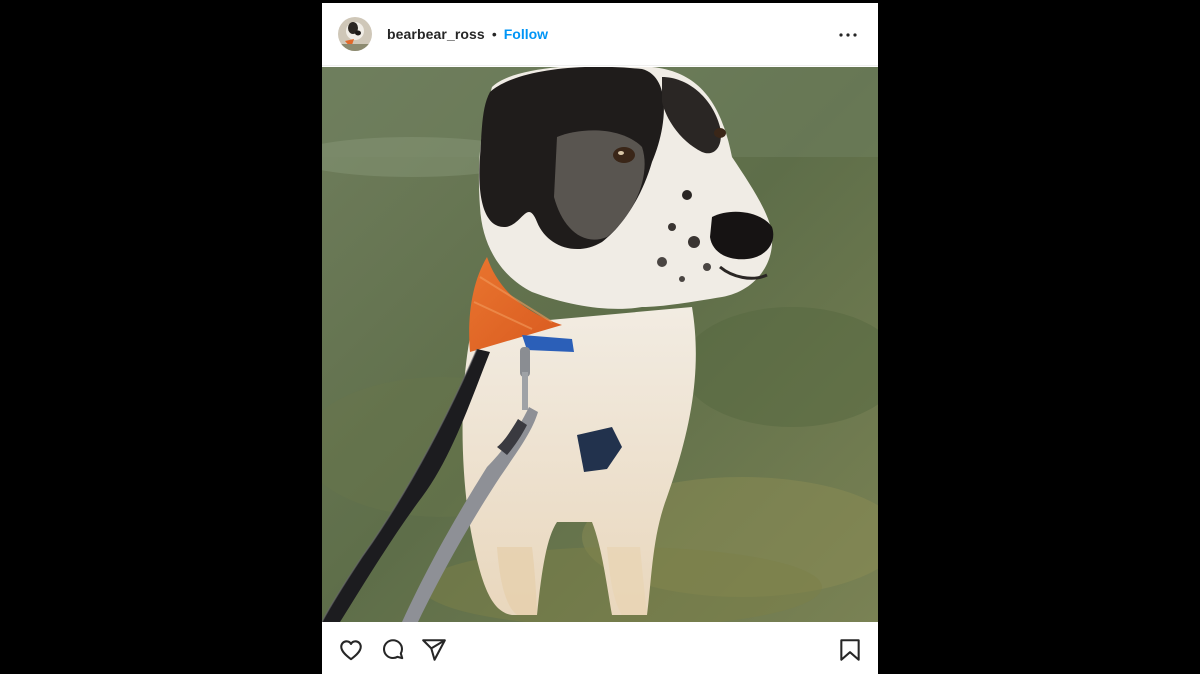 Image resolution: width=1200 pixels, height=674 pixels. Describe the element at coordinates (434, 650) in the screenshot. I see `paper-plane-icon` at that location.